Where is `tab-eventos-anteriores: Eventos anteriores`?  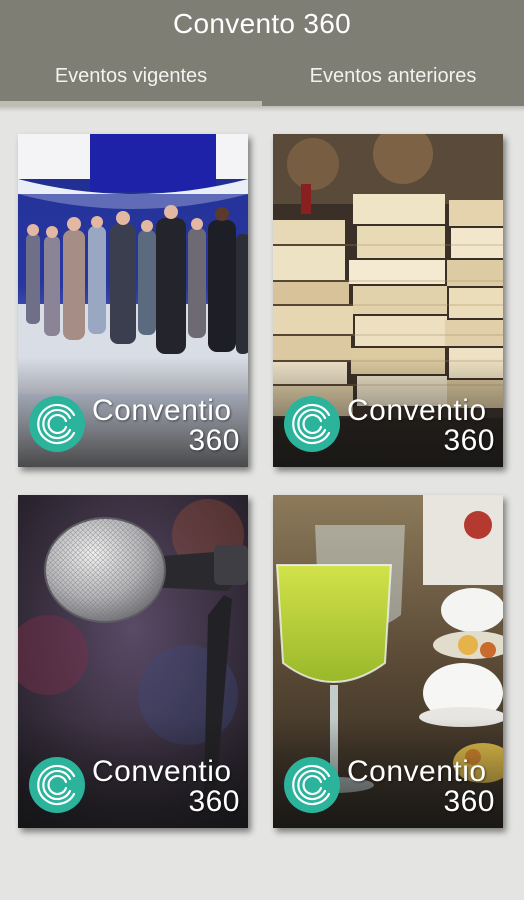 tab-eventos-anteriores: Eventos anteriores is located at coordinates (393, 82).